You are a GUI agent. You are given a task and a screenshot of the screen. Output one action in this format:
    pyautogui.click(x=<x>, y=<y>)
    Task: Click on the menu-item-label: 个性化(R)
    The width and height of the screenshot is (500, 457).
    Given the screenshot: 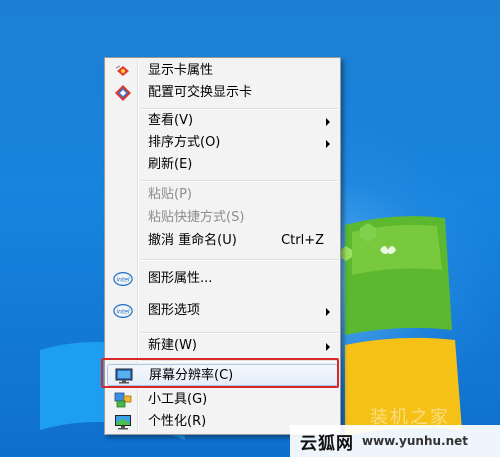 What is the action you would take?
    pyautogui.click(x=177, y=421)
    